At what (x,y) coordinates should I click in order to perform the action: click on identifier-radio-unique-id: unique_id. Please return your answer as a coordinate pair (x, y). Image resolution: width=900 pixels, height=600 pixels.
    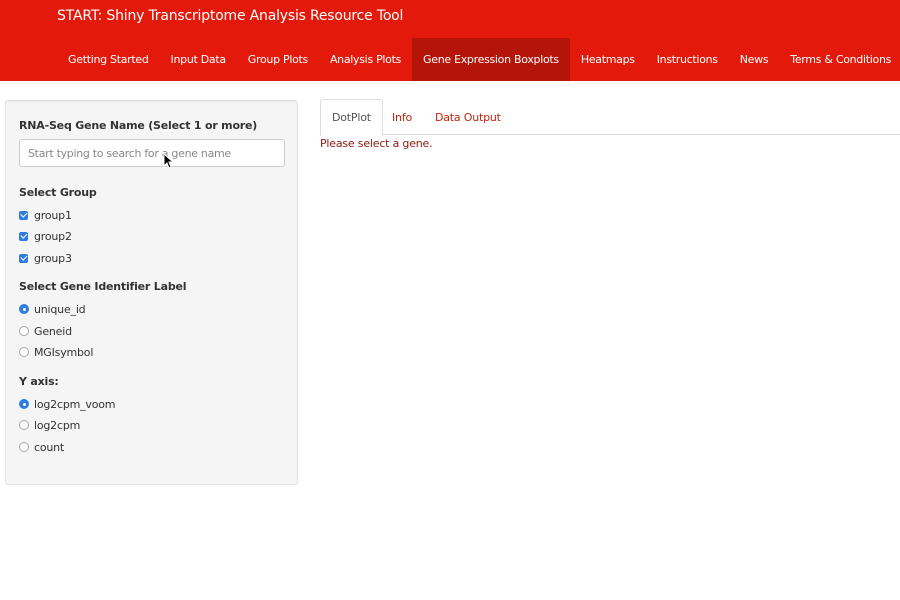
    Looking at the image, I should click on (52, 309).